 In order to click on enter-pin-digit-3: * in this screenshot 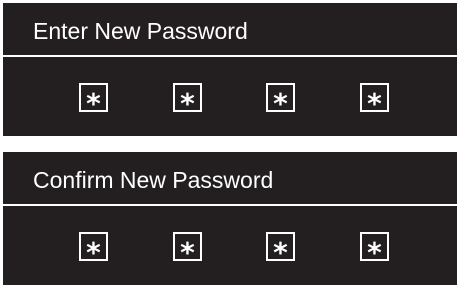, I will do `click(280, 97)`.